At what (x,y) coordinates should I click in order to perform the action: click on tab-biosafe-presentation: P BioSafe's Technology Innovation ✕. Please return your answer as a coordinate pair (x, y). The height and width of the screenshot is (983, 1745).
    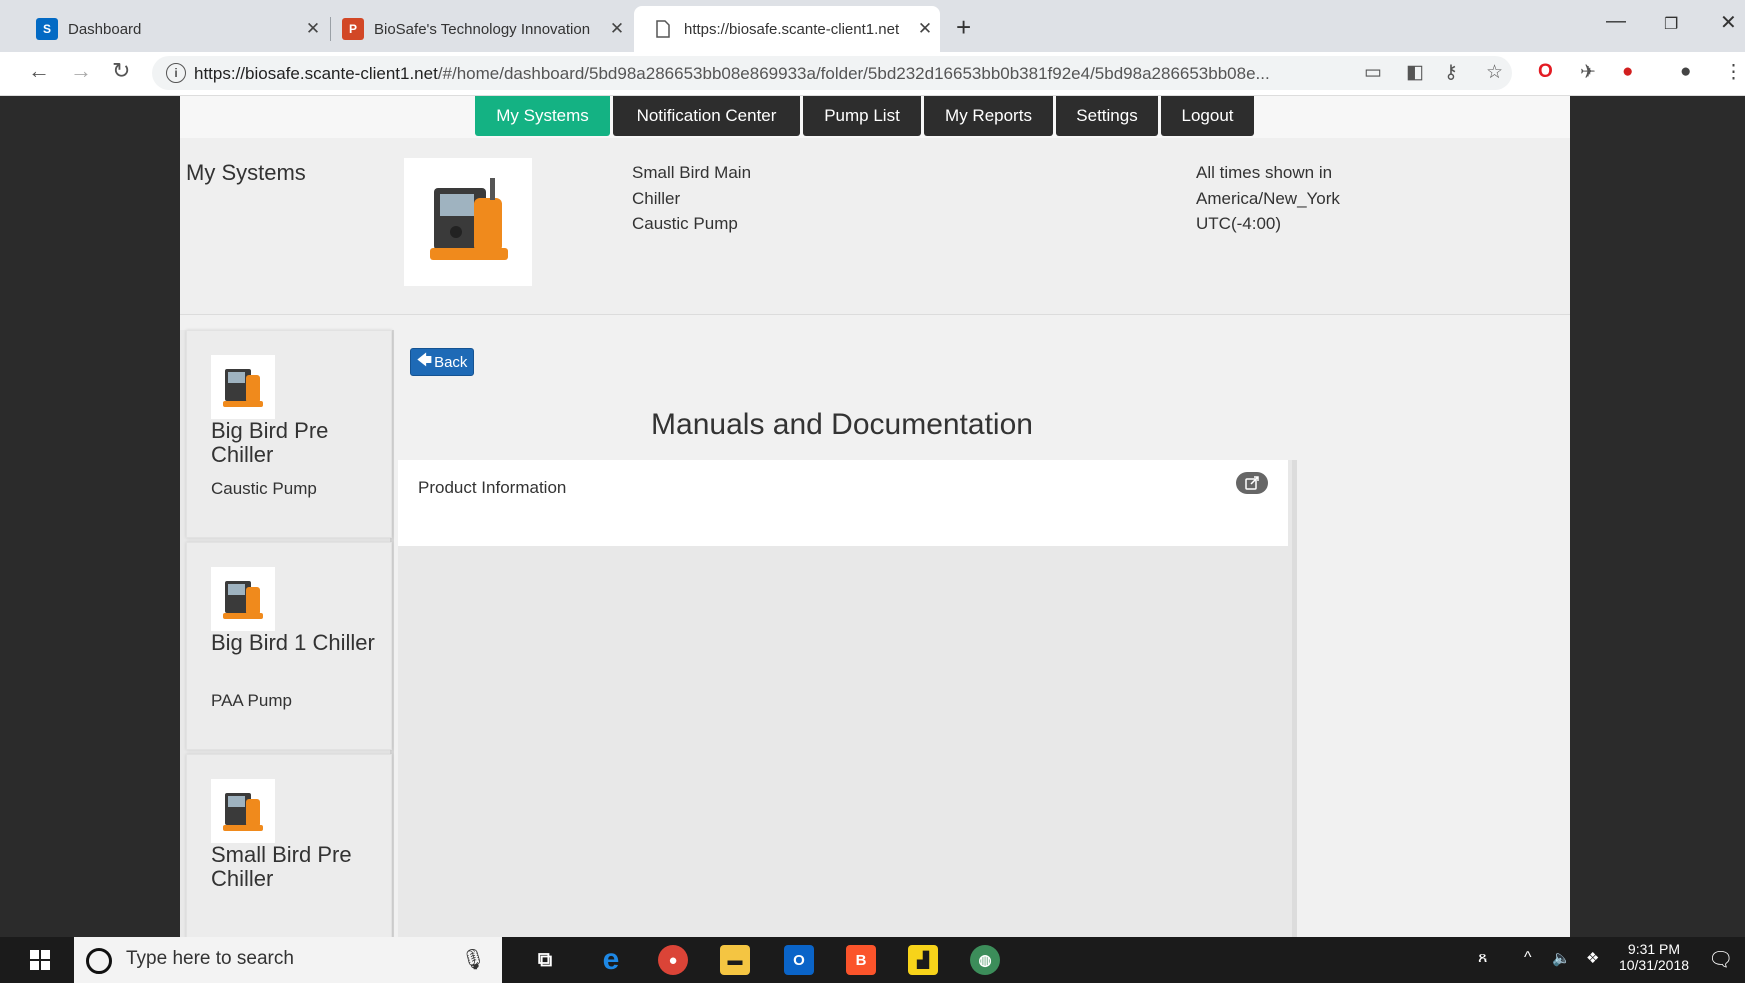
    Looking at the image, I should click on (483, 29).